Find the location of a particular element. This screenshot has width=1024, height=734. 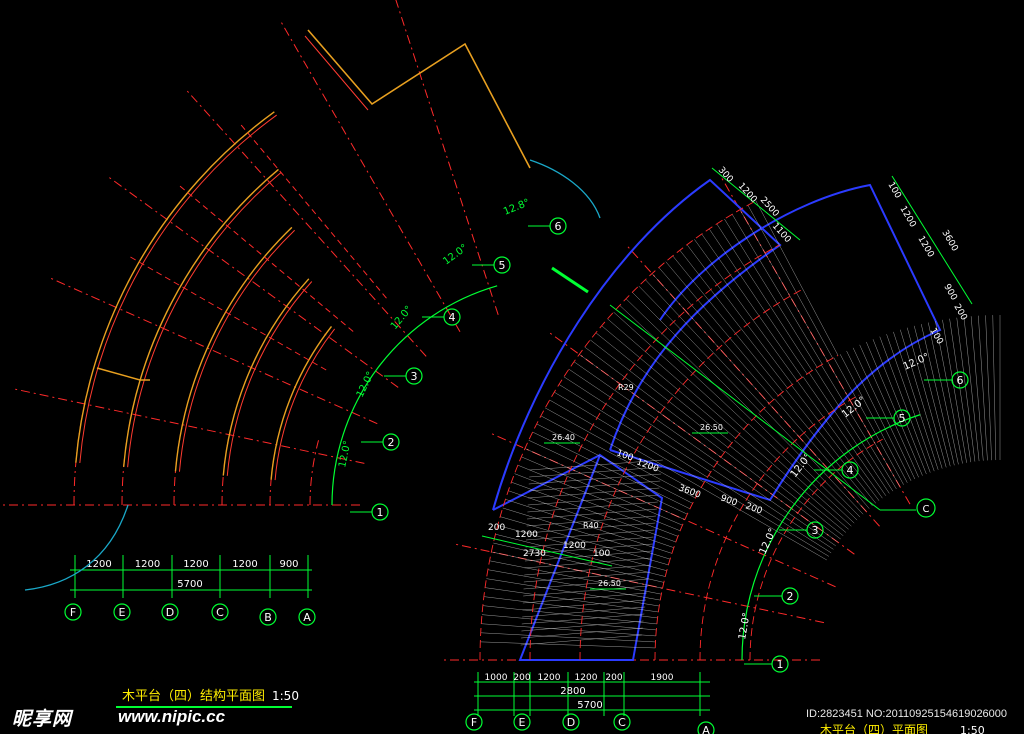

r-dim-leg-2: 1200 is located at coordinates (574, 546).